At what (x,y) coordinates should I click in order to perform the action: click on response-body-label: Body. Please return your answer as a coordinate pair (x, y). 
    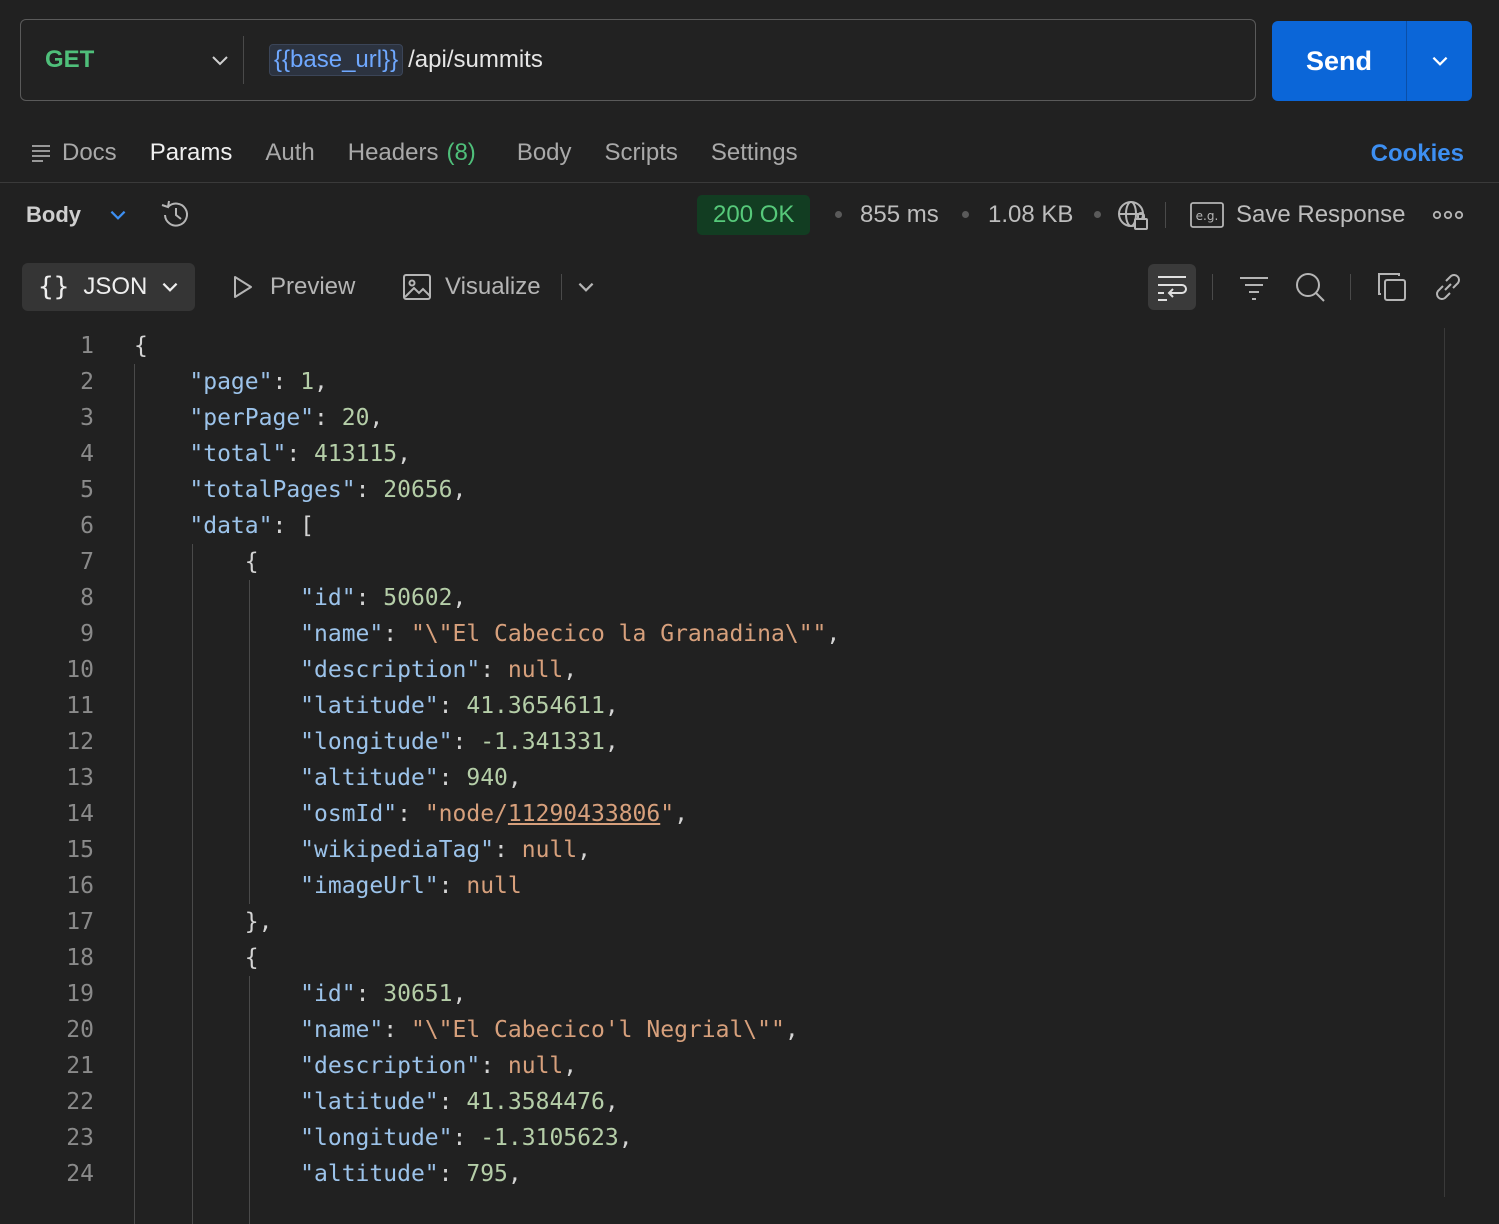
    Looking at the image, I should click on (53, 214).